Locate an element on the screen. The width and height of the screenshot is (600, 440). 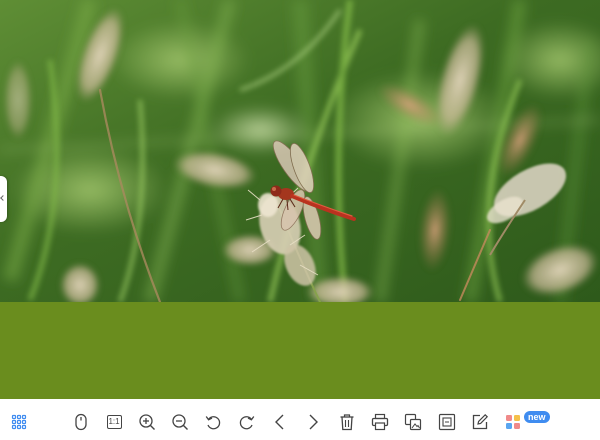
resize-icon is located at coordinates (447, 422).